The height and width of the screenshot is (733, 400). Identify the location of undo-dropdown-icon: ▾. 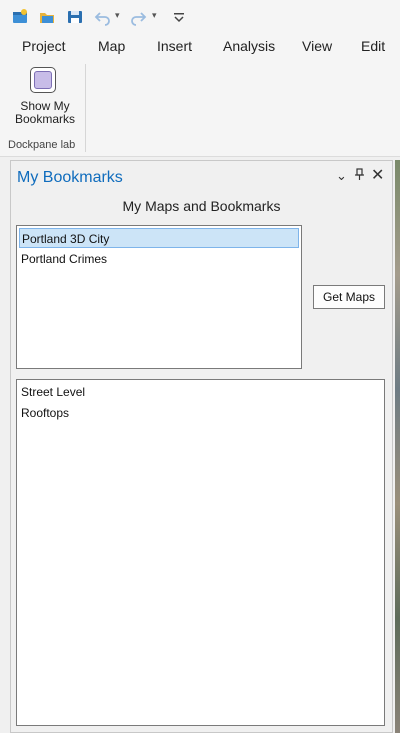
(117, 15).